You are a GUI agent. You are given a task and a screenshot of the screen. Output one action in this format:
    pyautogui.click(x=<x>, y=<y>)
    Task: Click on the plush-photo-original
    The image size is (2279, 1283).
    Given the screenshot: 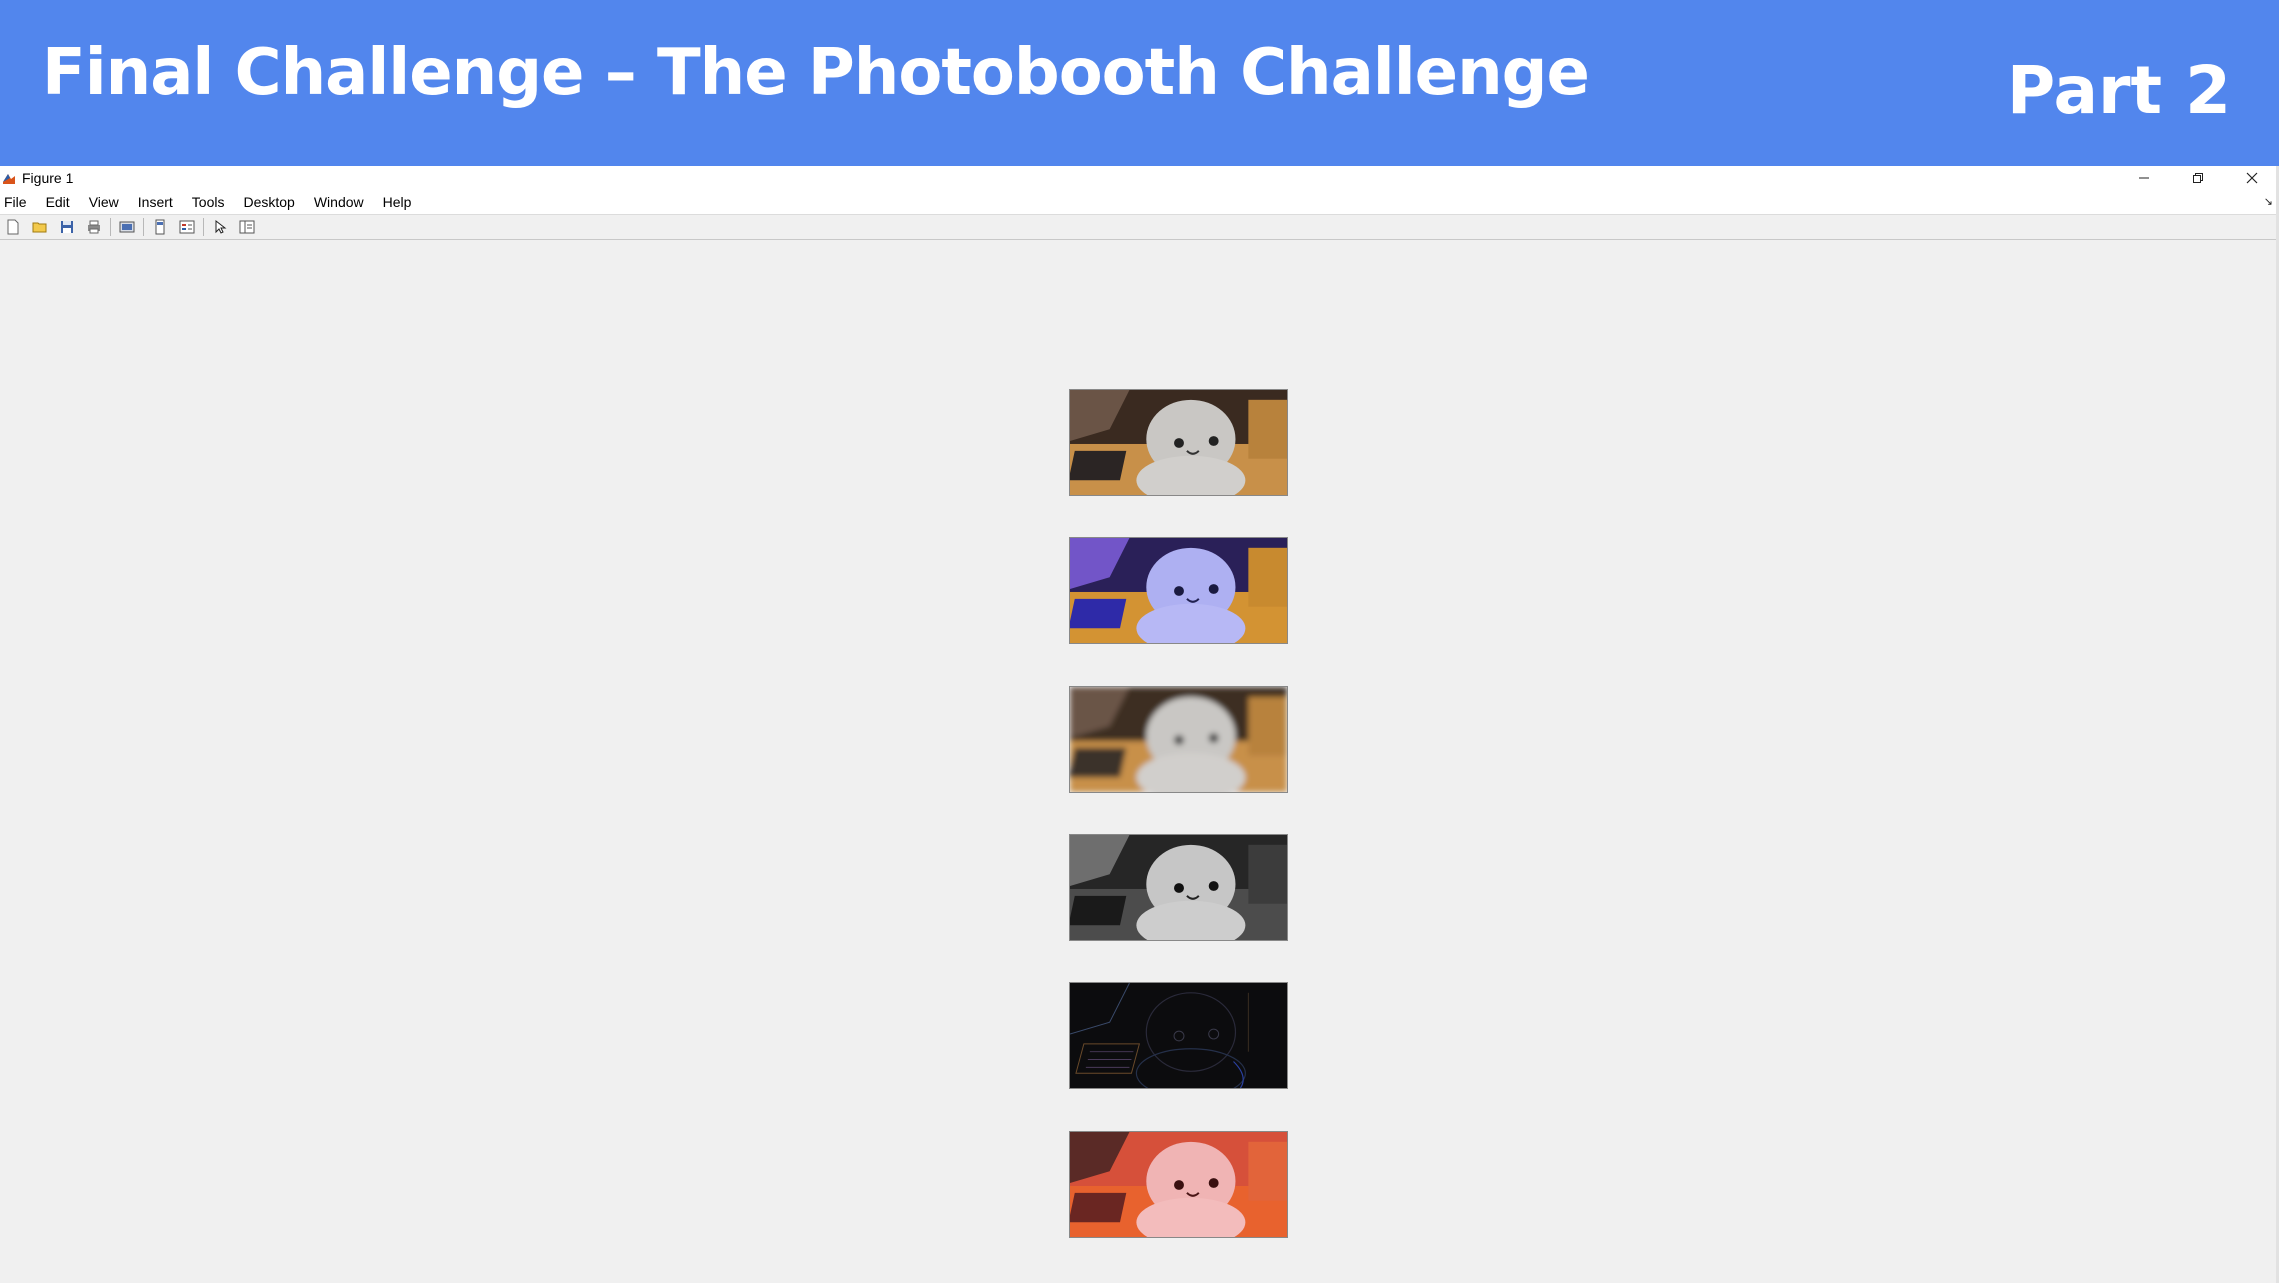 What is the action you would take?
    pyautogui.click(x=1178, y=442)
    